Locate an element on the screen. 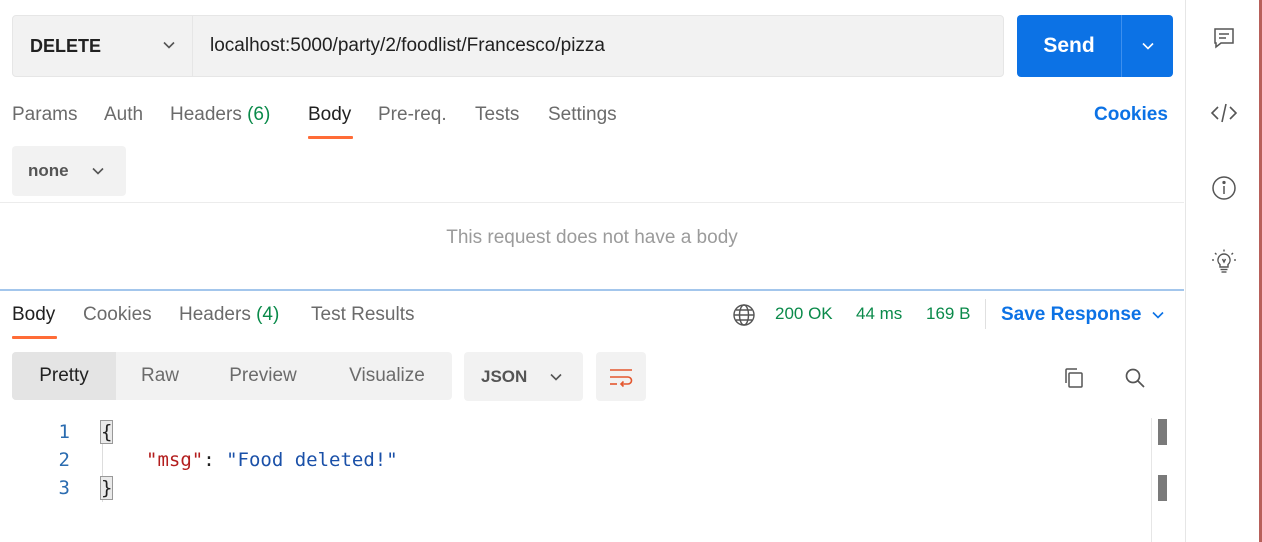 The width and height of the screenshot is (1262, 542). copy-icon is located at coordinates (1074, 378).